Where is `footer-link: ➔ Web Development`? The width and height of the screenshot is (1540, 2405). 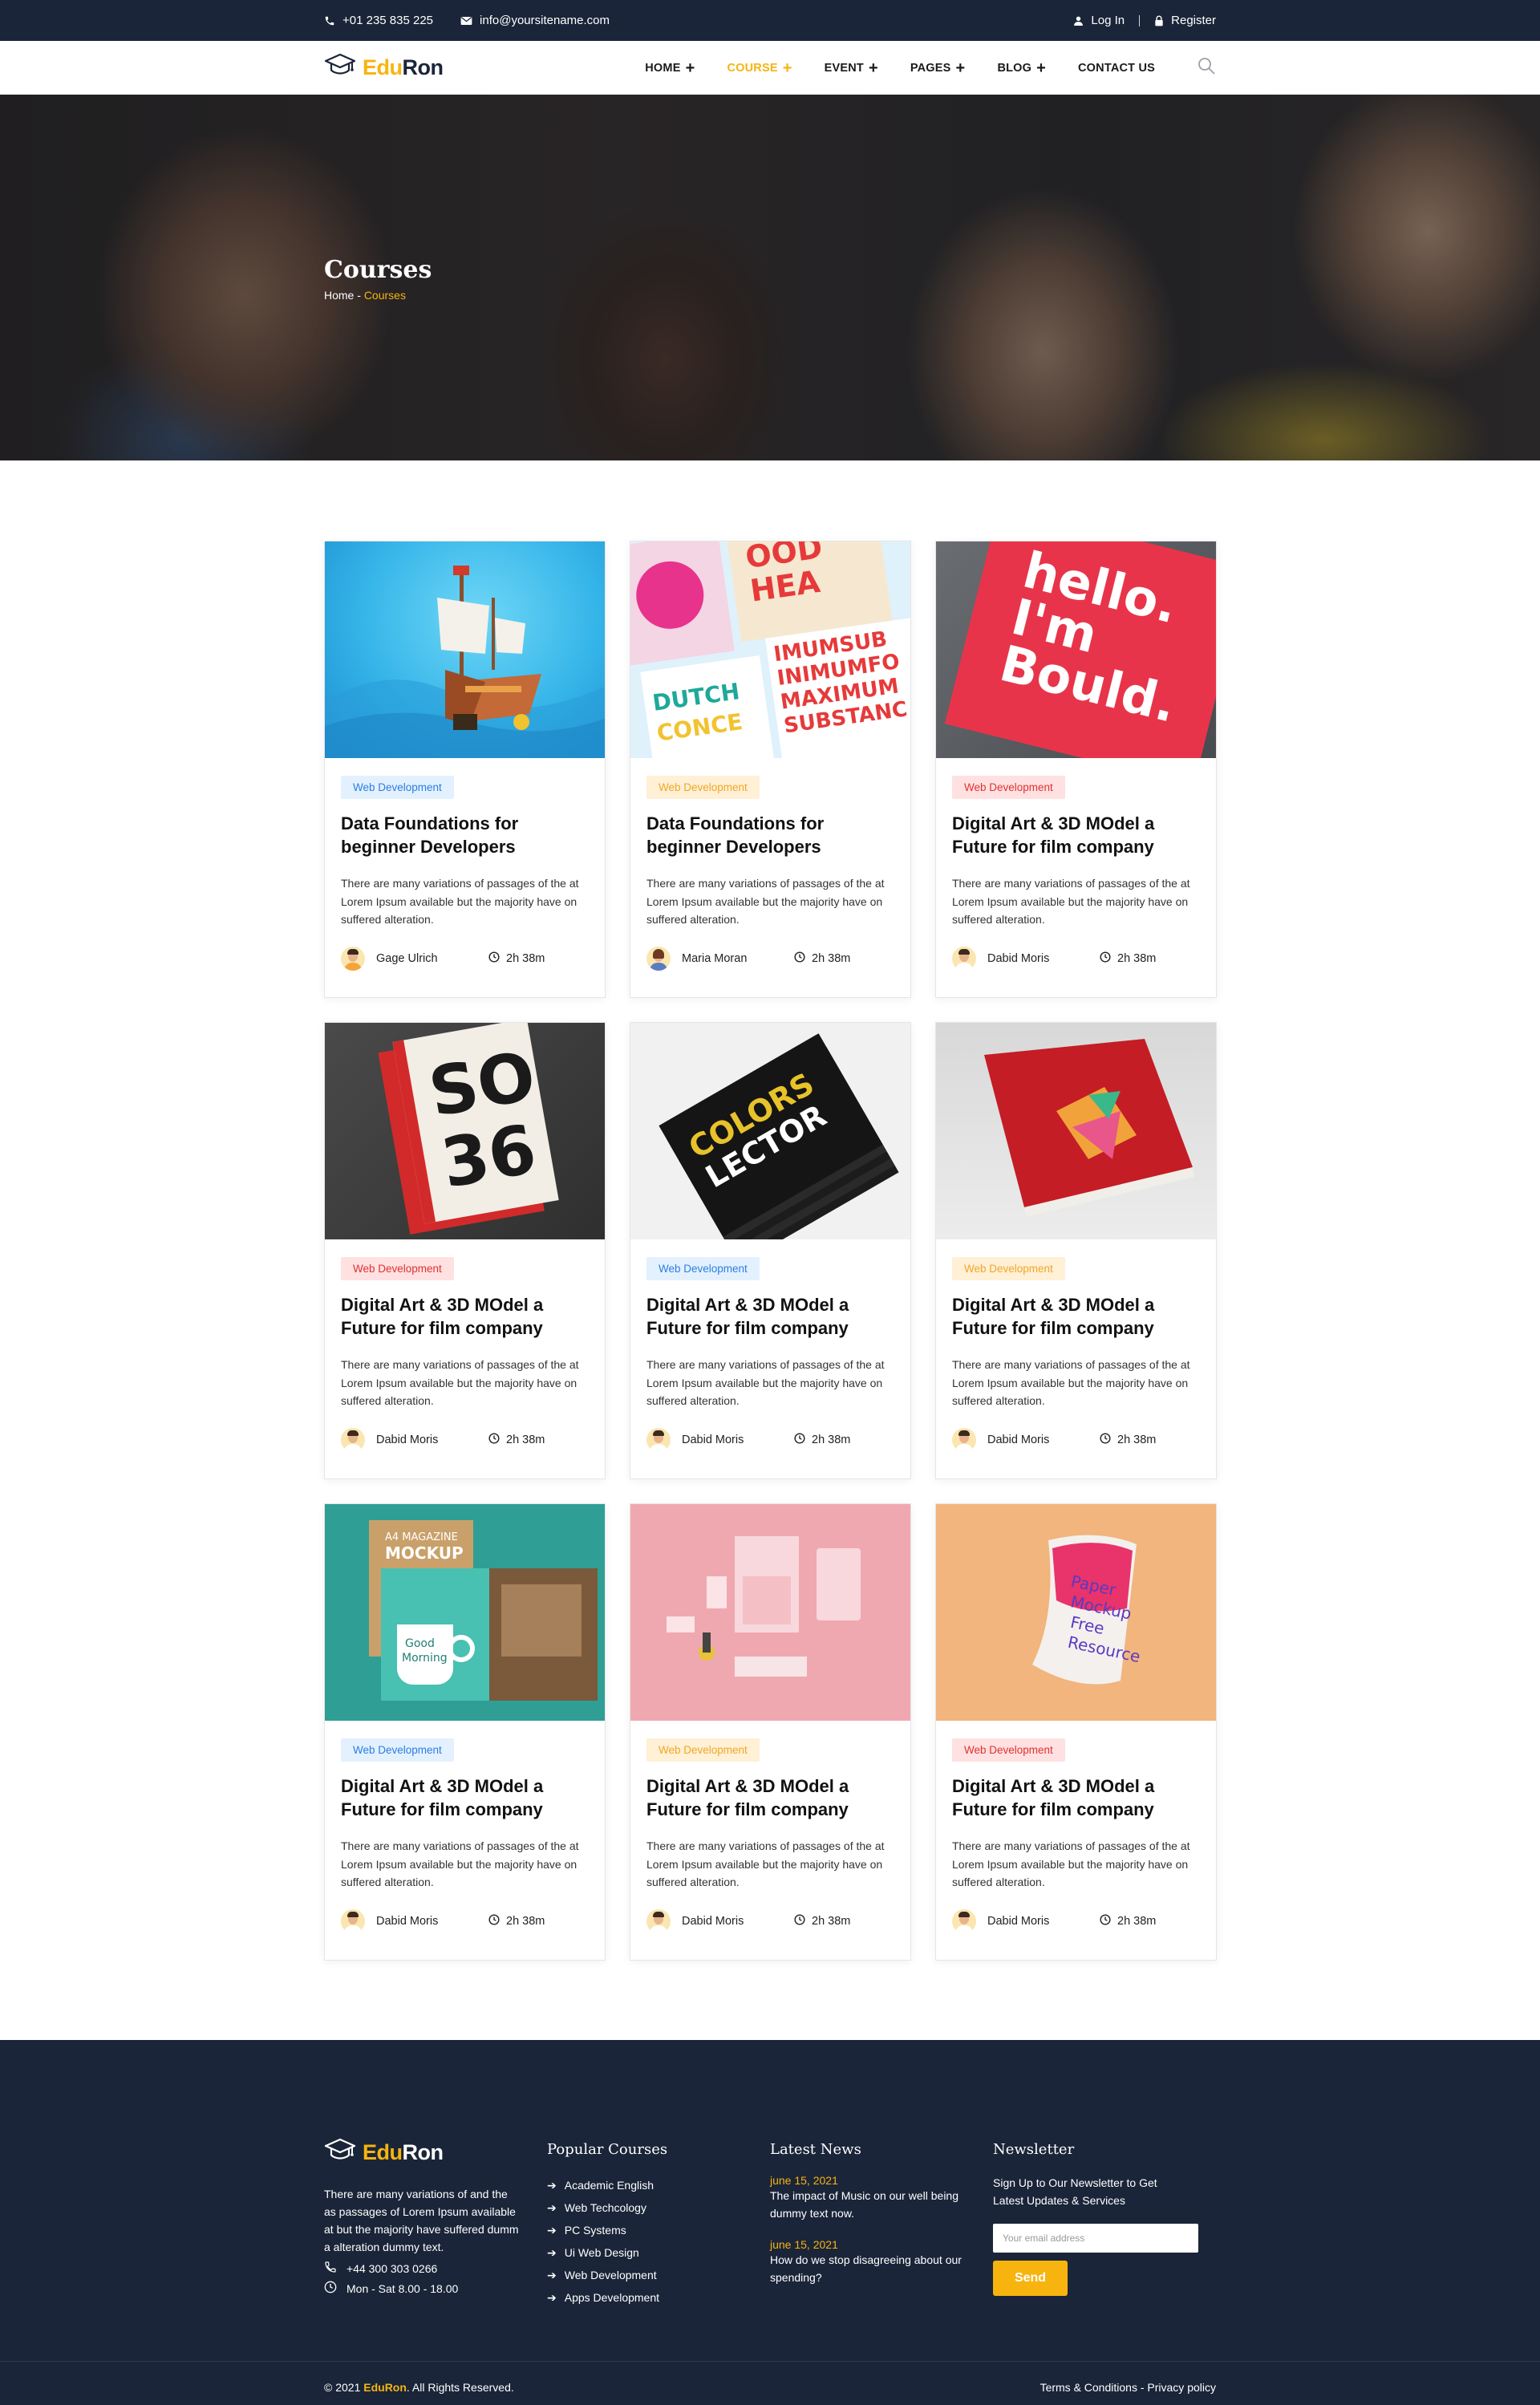 footer-link: ➔ Web Development is located at coordinates (658, 2275).